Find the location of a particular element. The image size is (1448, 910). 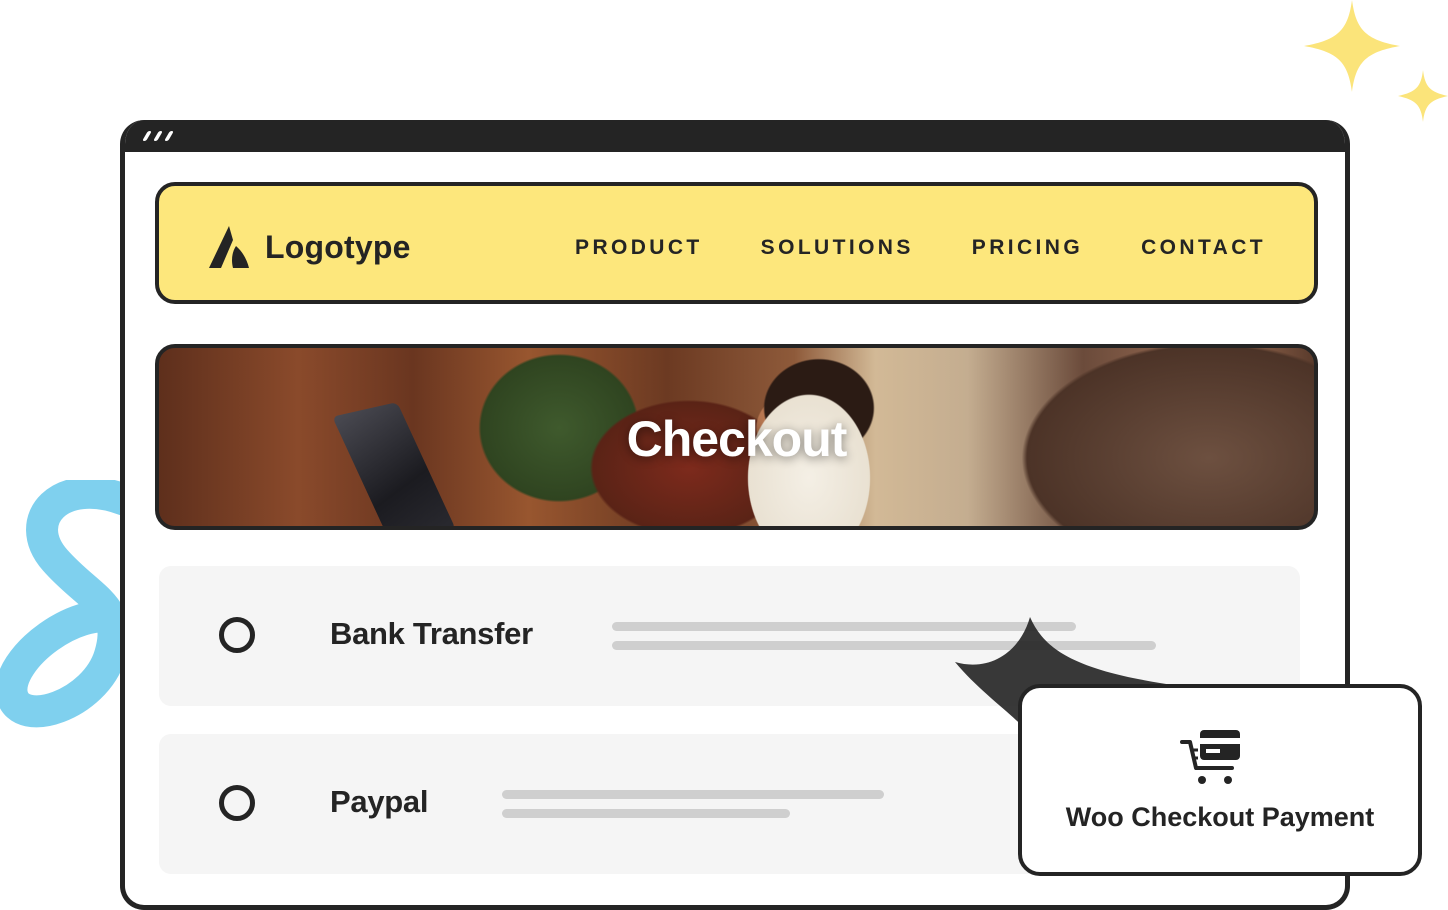

cart-card-icon is located at coordinates (1210, 757).